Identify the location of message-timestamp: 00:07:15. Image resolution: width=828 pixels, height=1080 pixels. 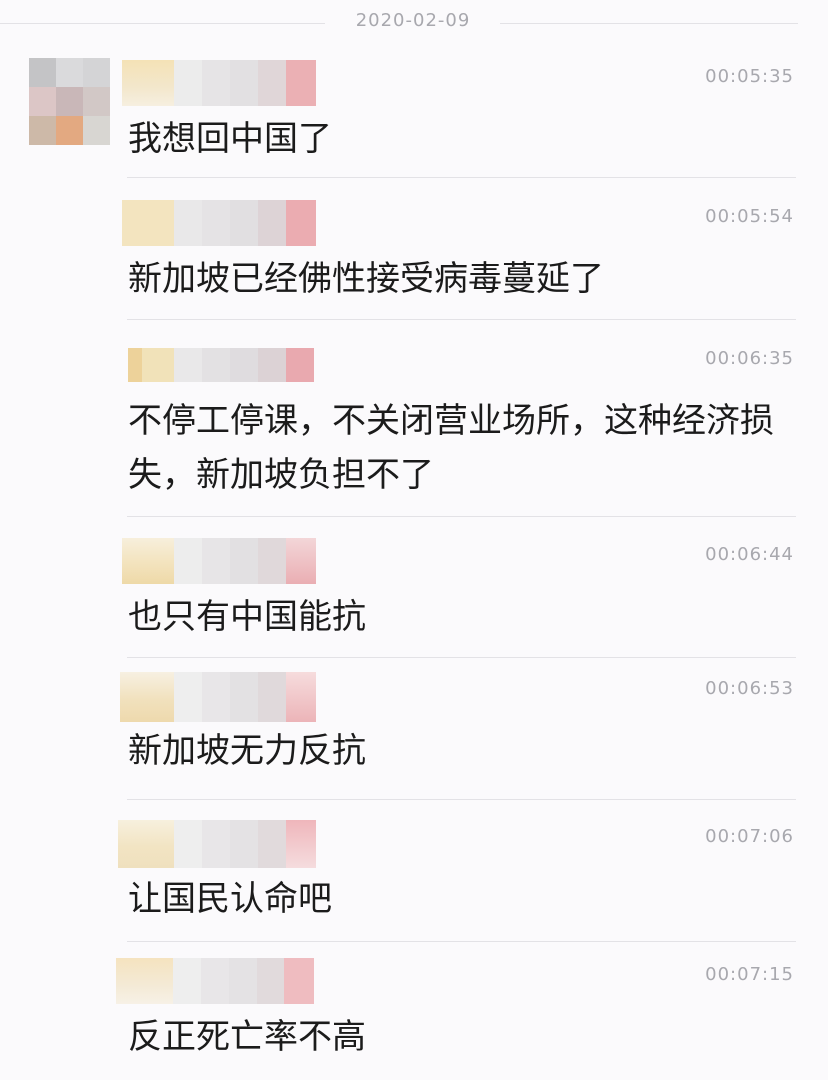
(749, 974).